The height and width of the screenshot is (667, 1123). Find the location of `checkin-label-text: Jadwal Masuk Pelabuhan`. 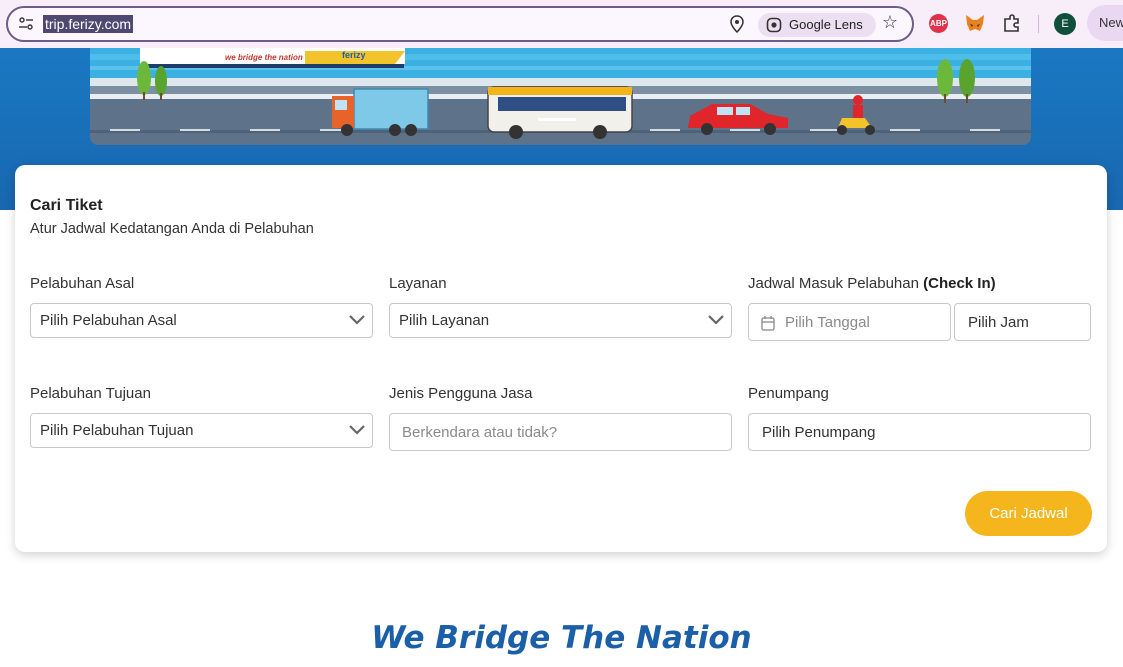

checkin-label-text: Jadwal Masuk Pelabuhan is located at coordinates (833, 283).